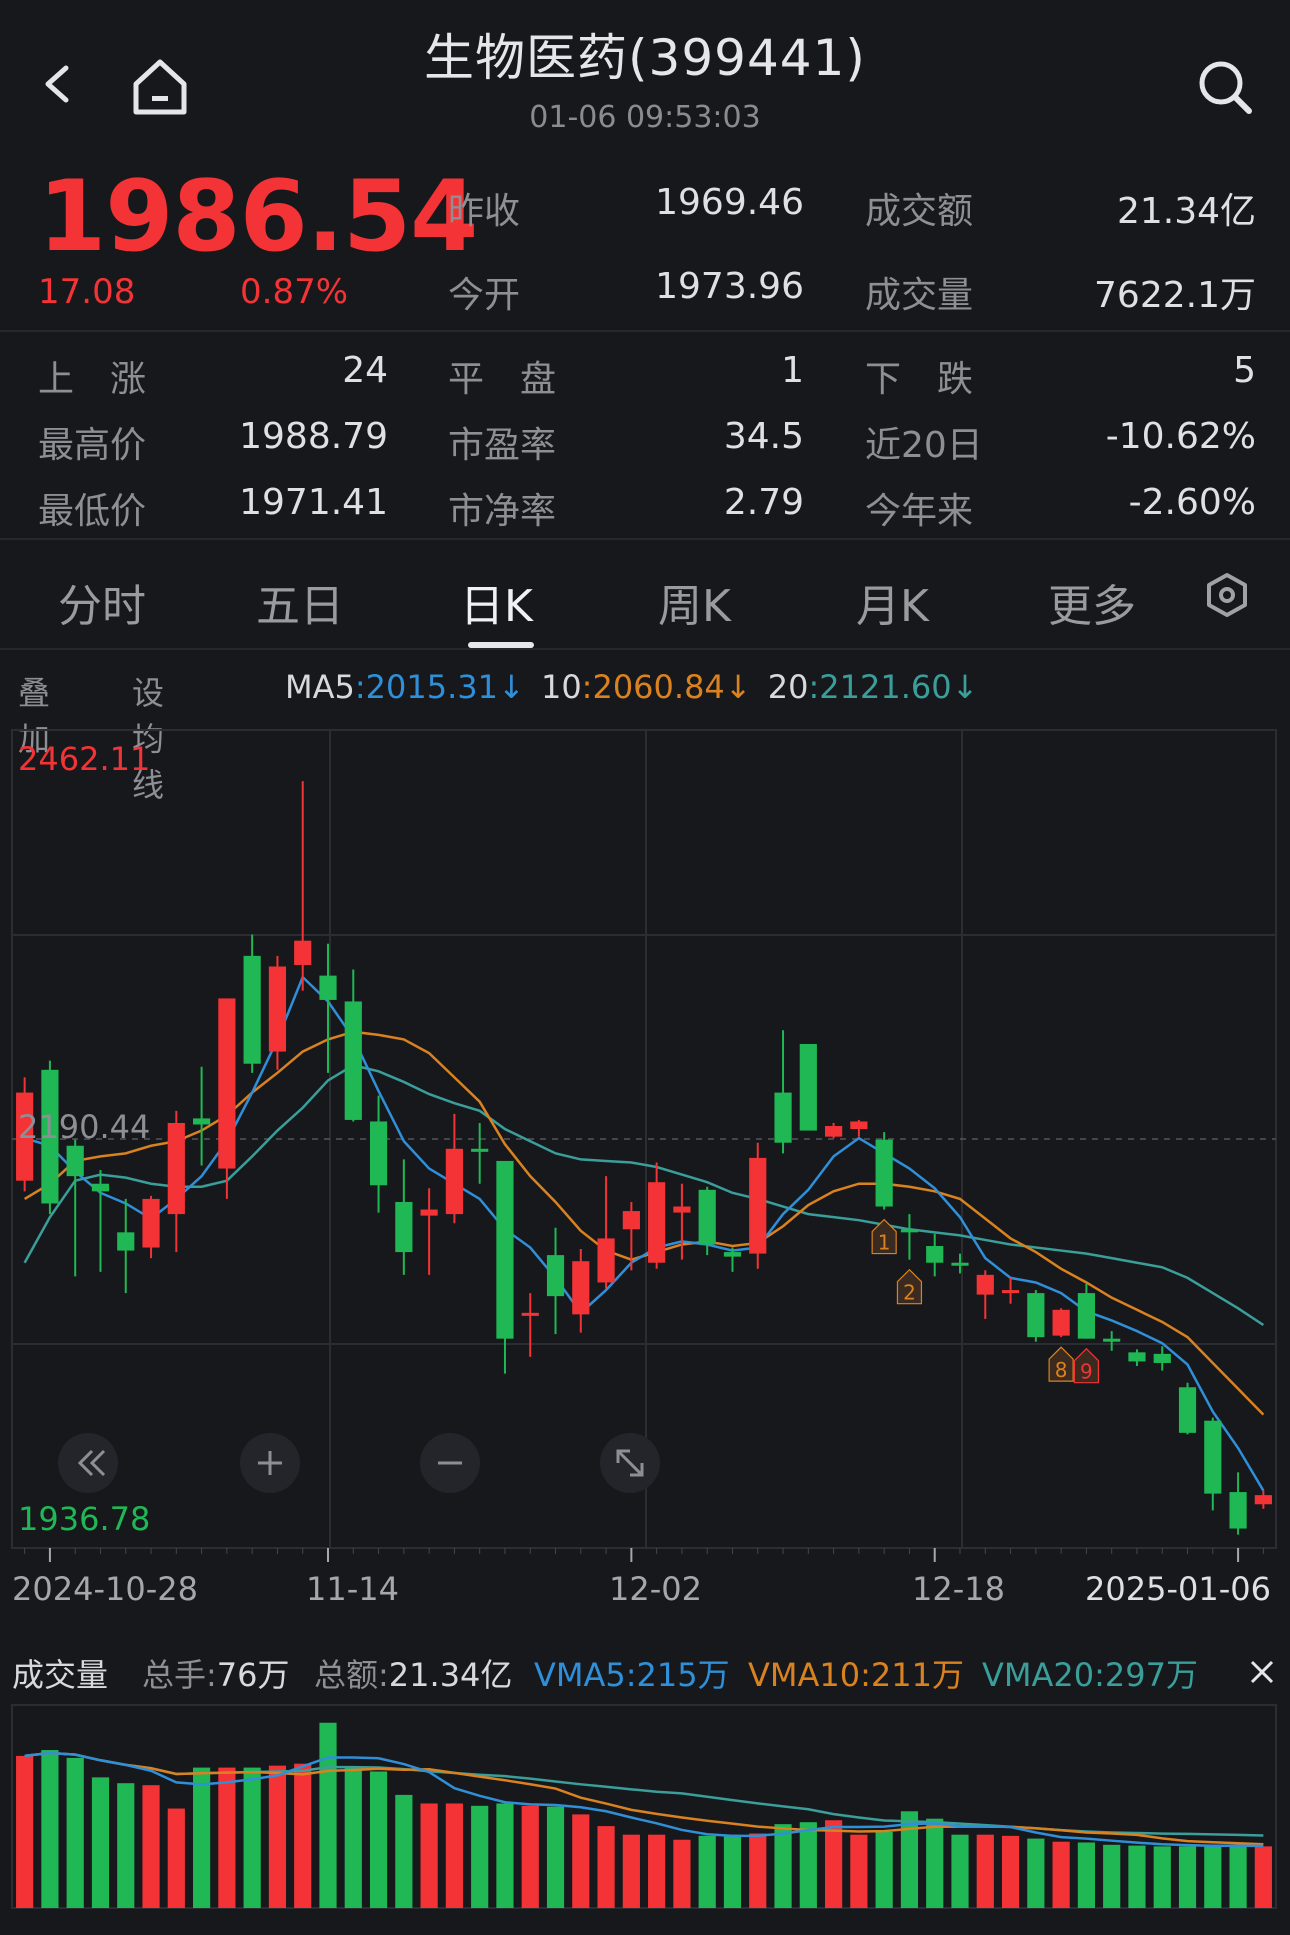  What do you see at coordinates (694, 602) in the screenshot?
I see `tab-weekly-k: 周K` at bounding box center [694, 602].